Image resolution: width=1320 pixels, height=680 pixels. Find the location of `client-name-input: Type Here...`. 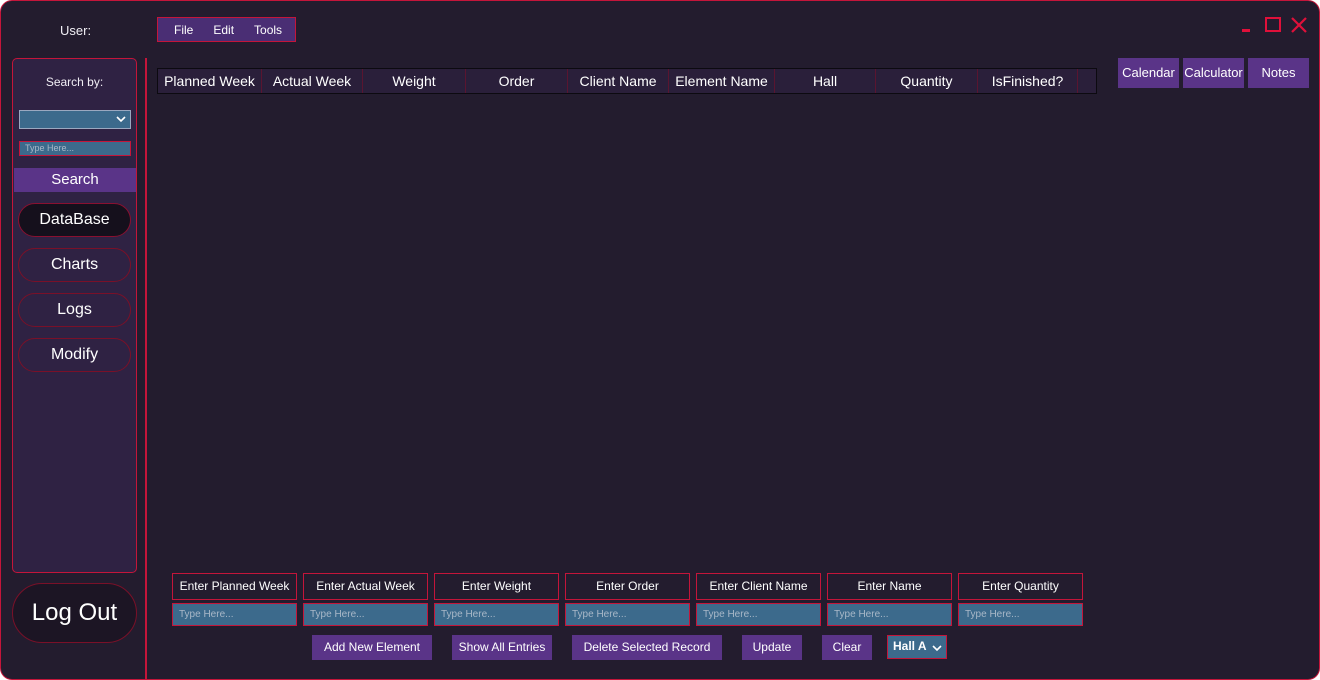

client-name-input: Type Here... is located at coordinates (758, 614).